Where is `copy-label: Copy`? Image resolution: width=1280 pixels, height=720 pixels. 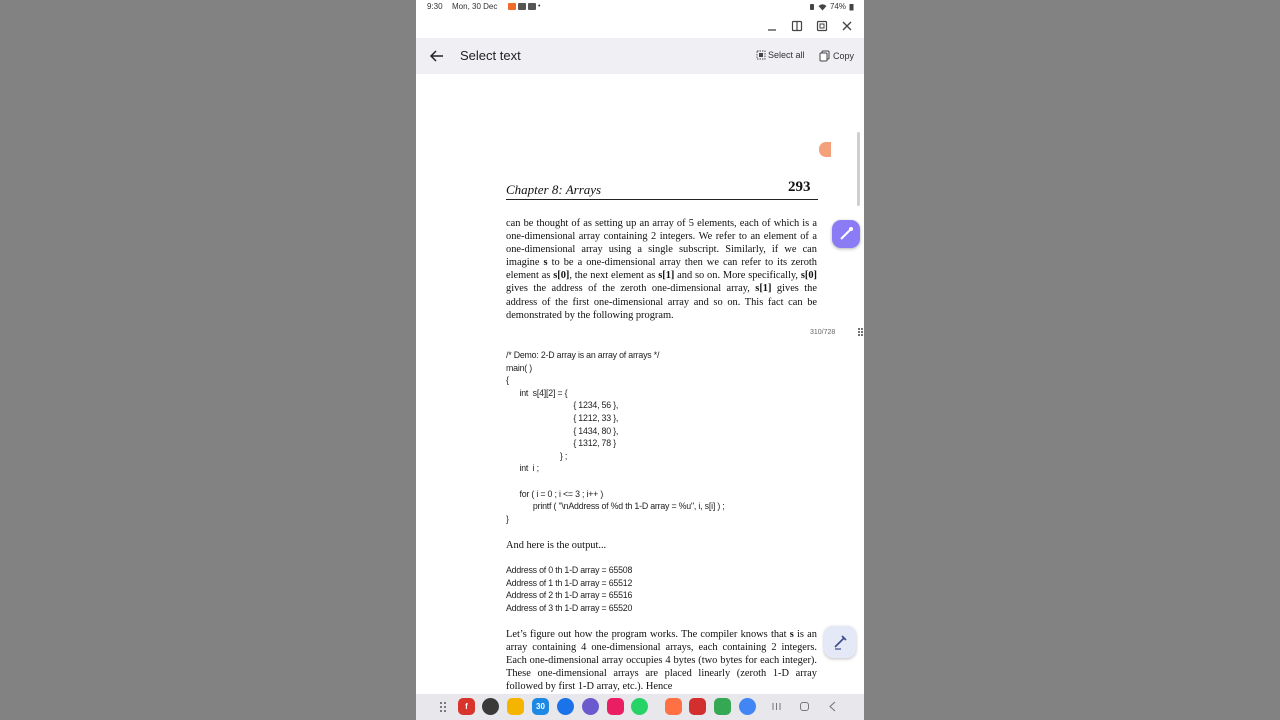 copy-label: Copy is located at coordinates (844, 56).